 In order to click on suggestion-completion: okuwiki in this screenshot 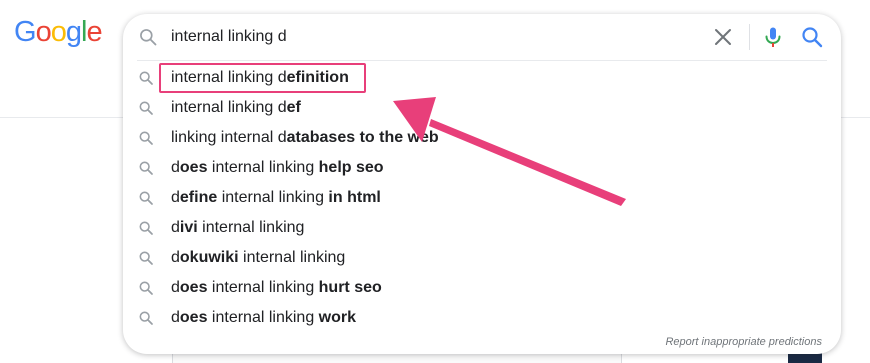, I will do `click(209, 257)`.